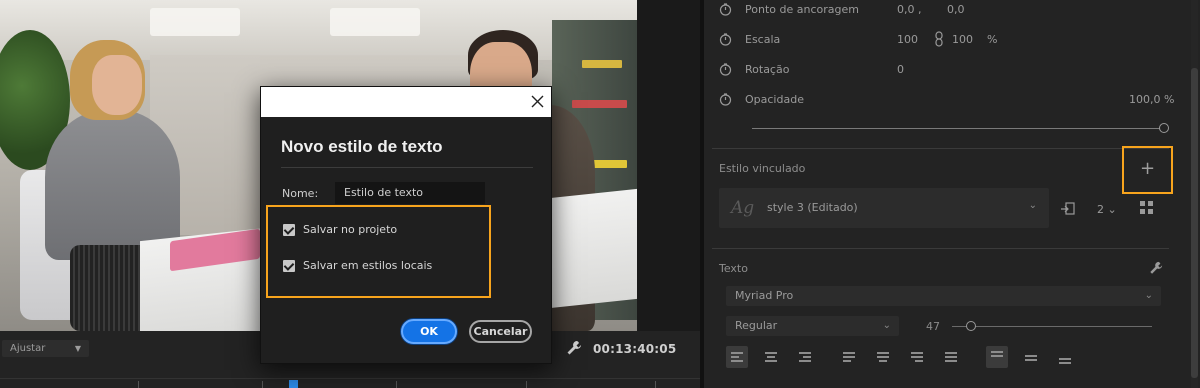 This screenshot has height=388, width=1200. Describe the element at coordinates (774, 99) in the screenshot. I see `property-label: Opacidade` at that location.